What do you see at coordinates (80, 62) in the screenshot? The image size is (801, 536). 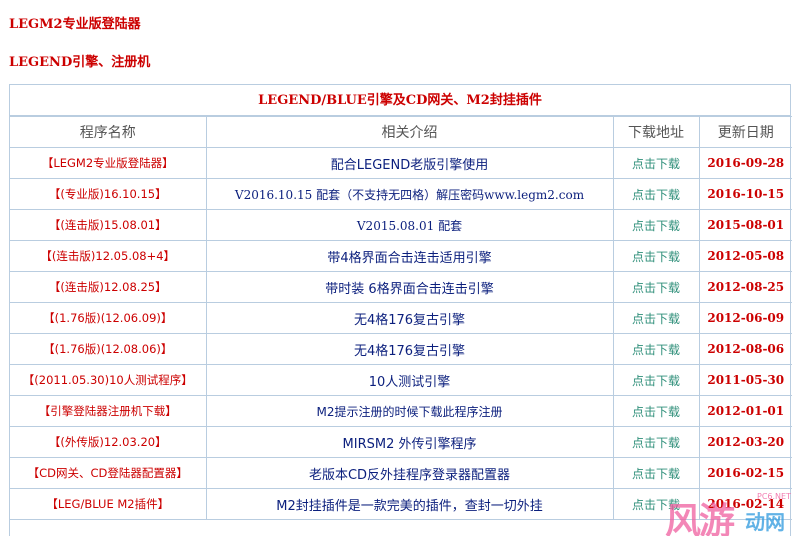 I see `page-heading-legend: LEGEND引擎、注册机` at bounding box center [80, 62].